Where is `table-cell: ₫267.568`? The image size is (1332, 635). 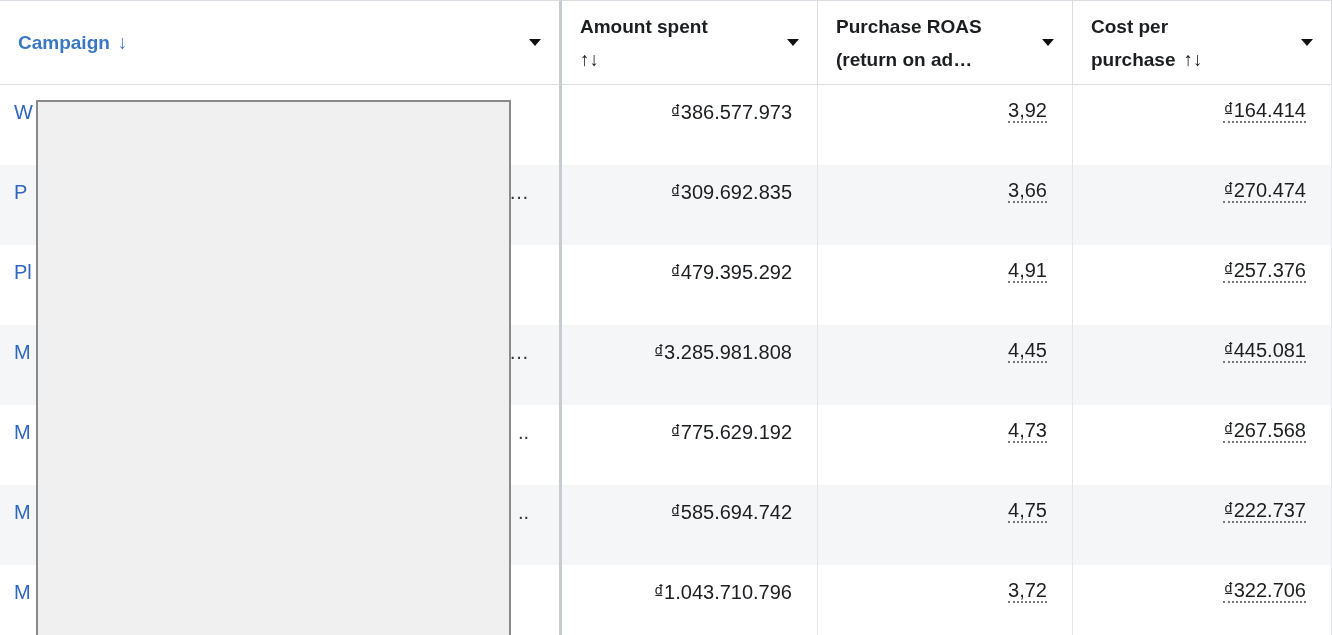 table-cell: ₫267.568 is located at coordinates (1264, 431).